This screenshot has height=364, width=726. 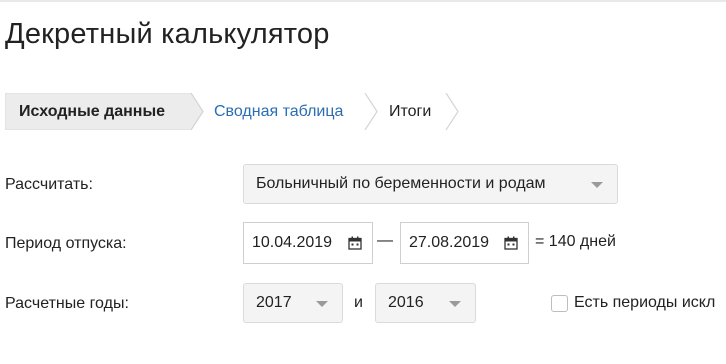 What do you see at coordinates (406, 302) in the screenshot?
I see `year2-select-value: 2016` at bounding box center [406, 302].